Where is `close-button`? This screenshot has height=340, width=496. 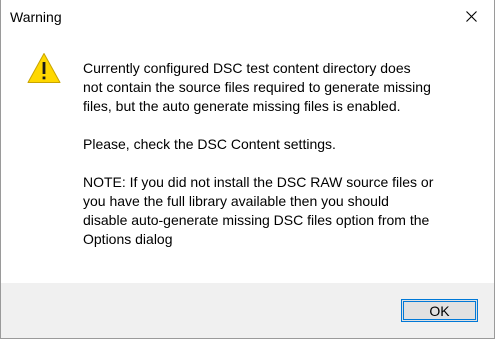
close-button is located at coordinates (471, 16).